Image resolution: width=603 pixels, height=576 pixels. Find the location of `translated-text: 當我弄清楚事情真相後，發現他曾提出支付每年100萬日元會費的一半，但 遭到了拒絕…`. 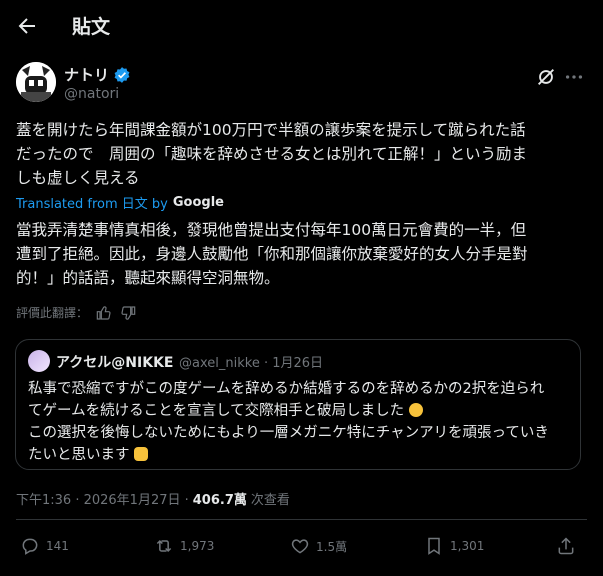

translated-text: 當我弄清楚事情真相後，發現他曾提出支付每年100萬日元會費的一半，但 遭到了拒絕… is located at coordinates (300, 254).